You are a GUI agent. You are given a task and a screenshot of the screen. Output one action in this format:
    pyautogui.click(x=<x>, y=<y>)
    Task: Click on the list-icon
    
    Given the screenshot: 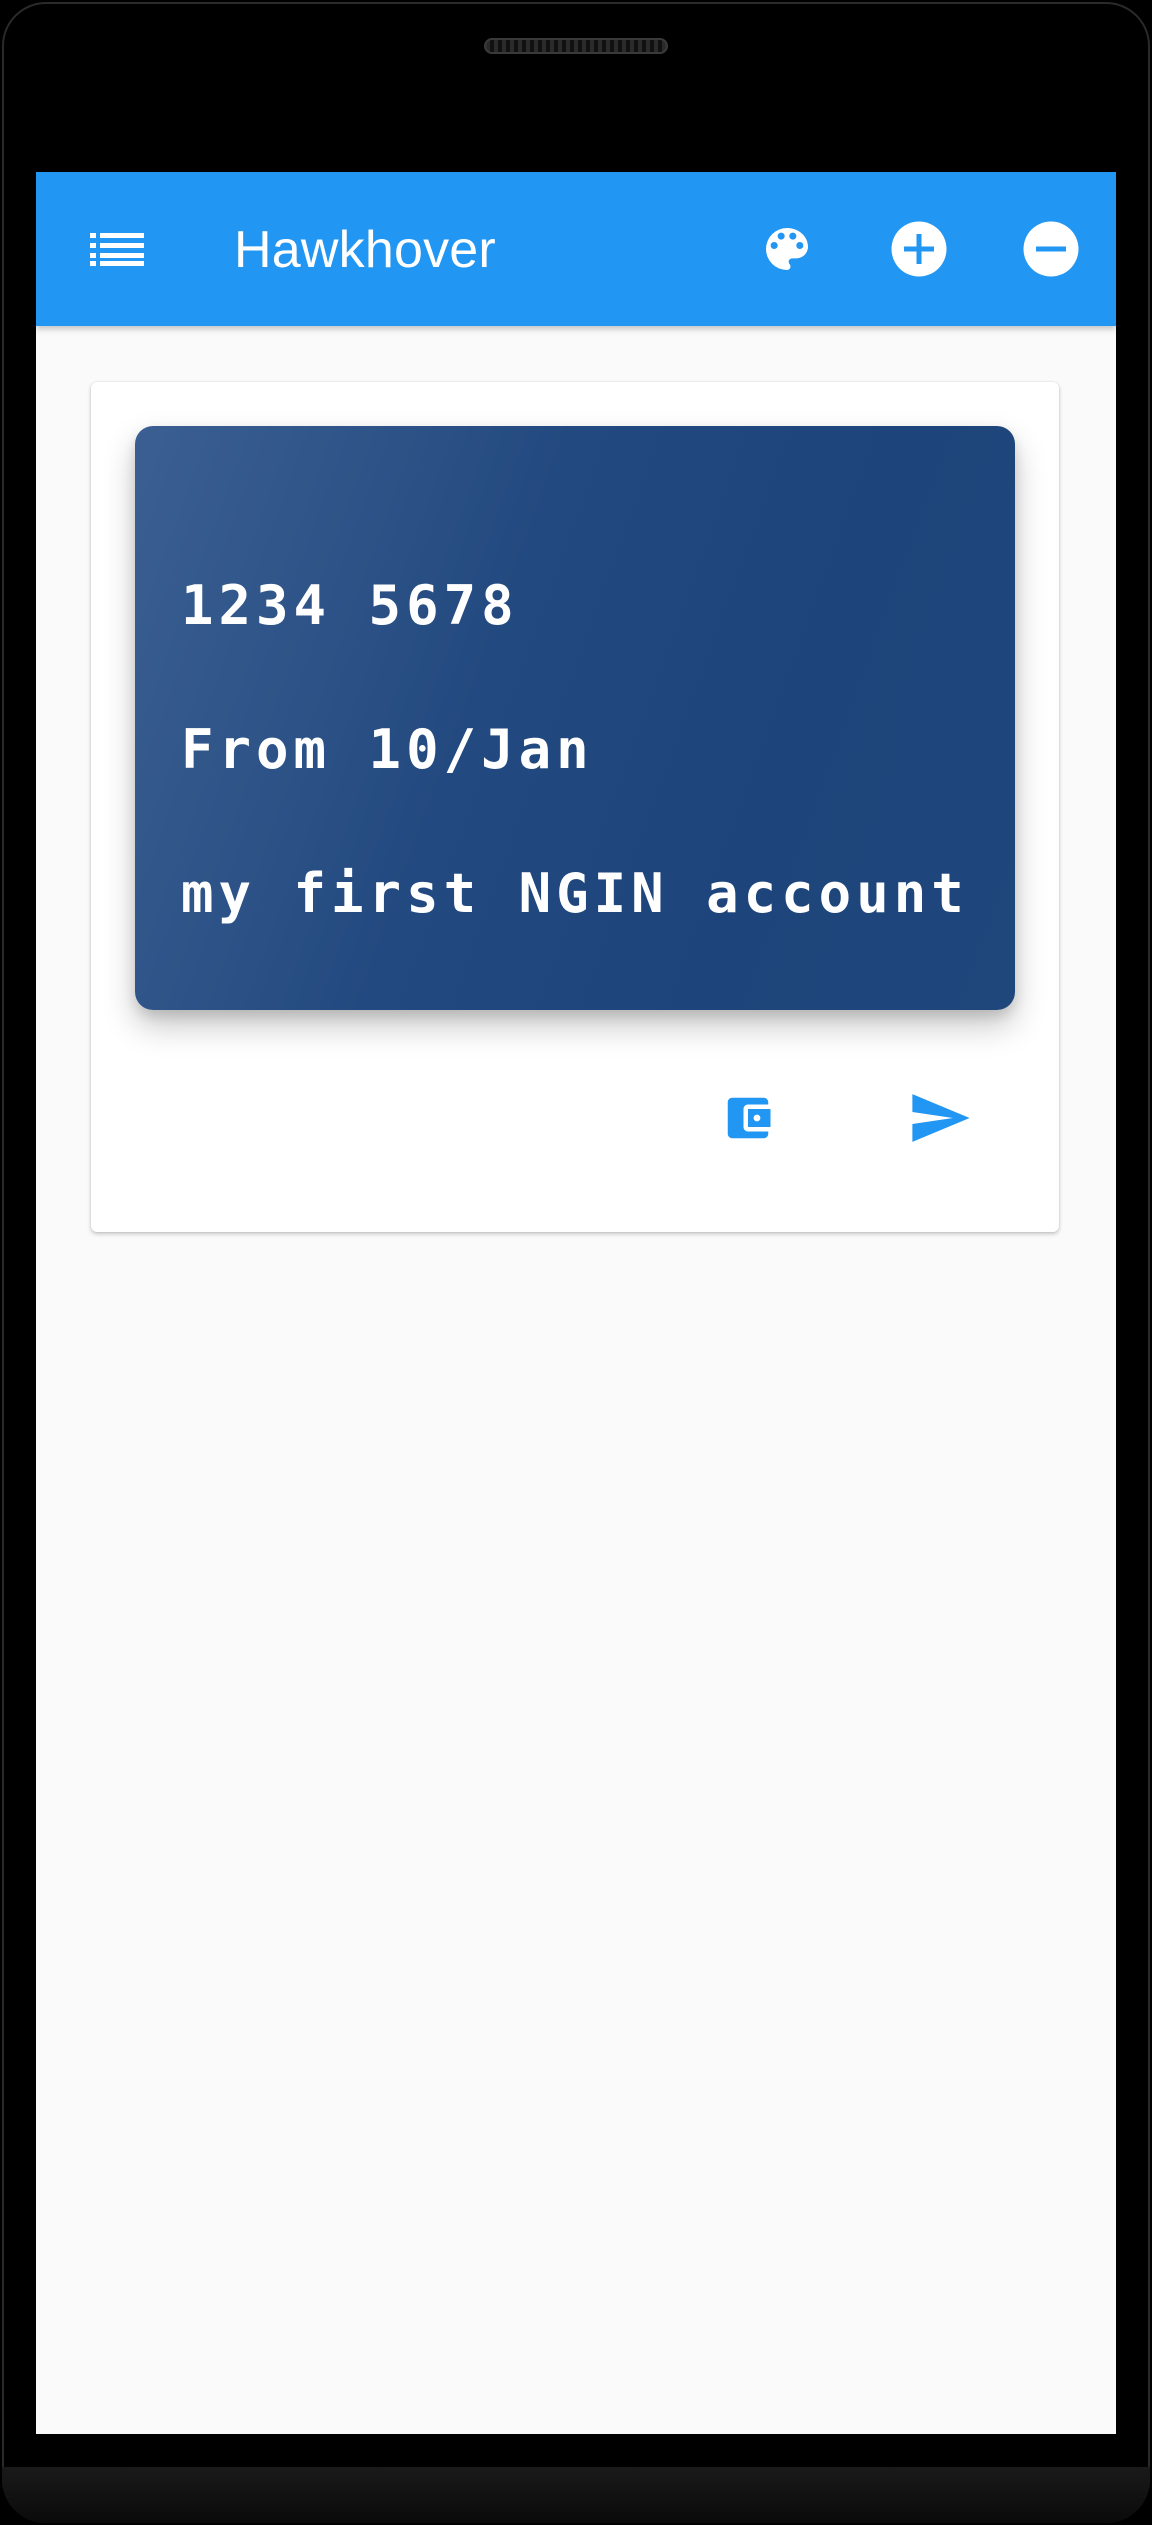 What is the action you would take?
    pyautogui.click(x=117, y=249)
    